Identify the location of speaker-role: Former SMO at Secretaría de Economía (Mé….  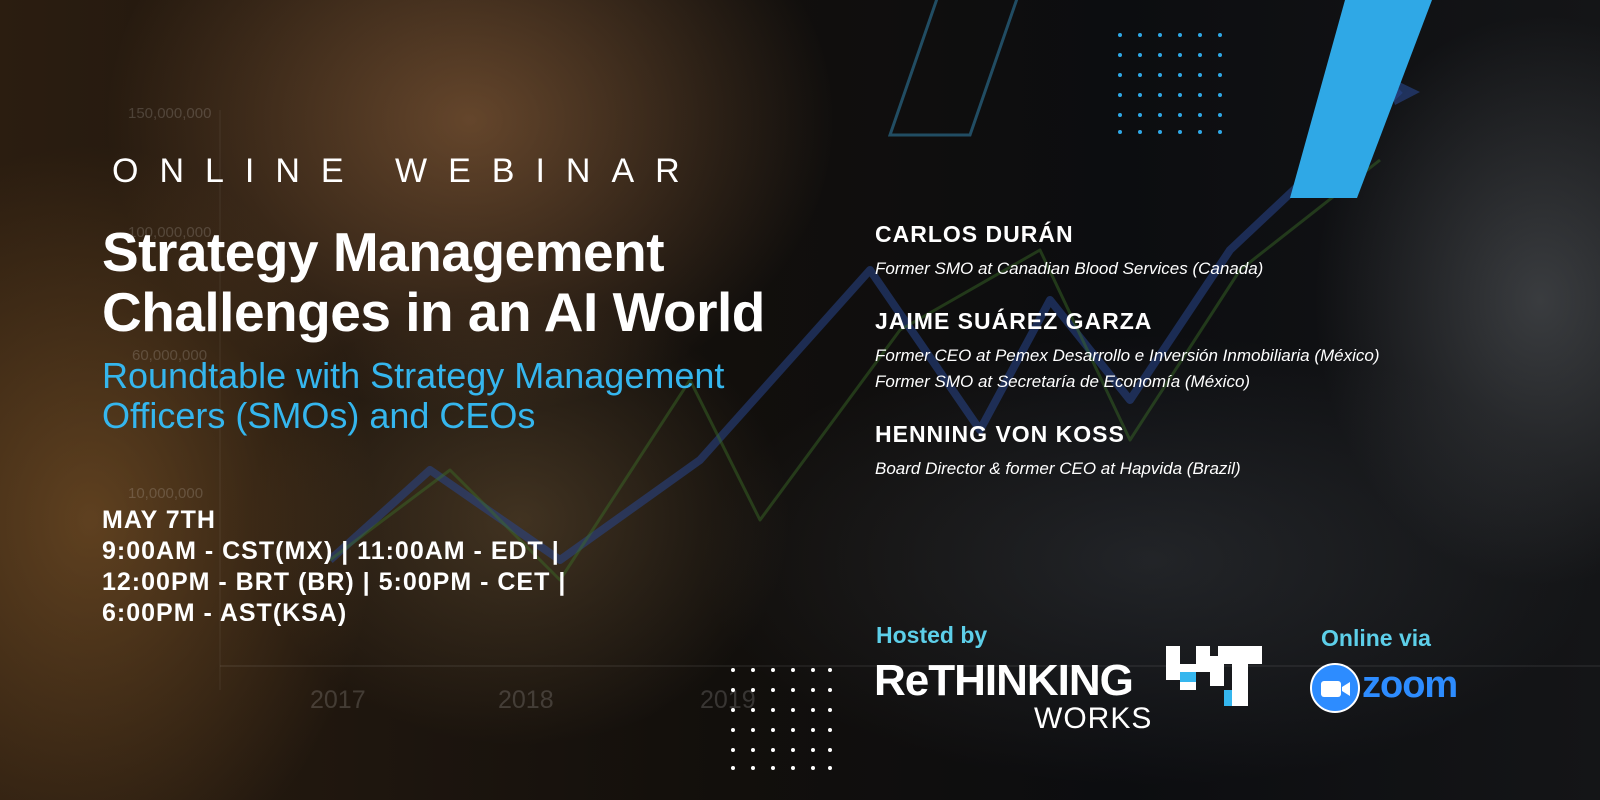
(1063, 381).